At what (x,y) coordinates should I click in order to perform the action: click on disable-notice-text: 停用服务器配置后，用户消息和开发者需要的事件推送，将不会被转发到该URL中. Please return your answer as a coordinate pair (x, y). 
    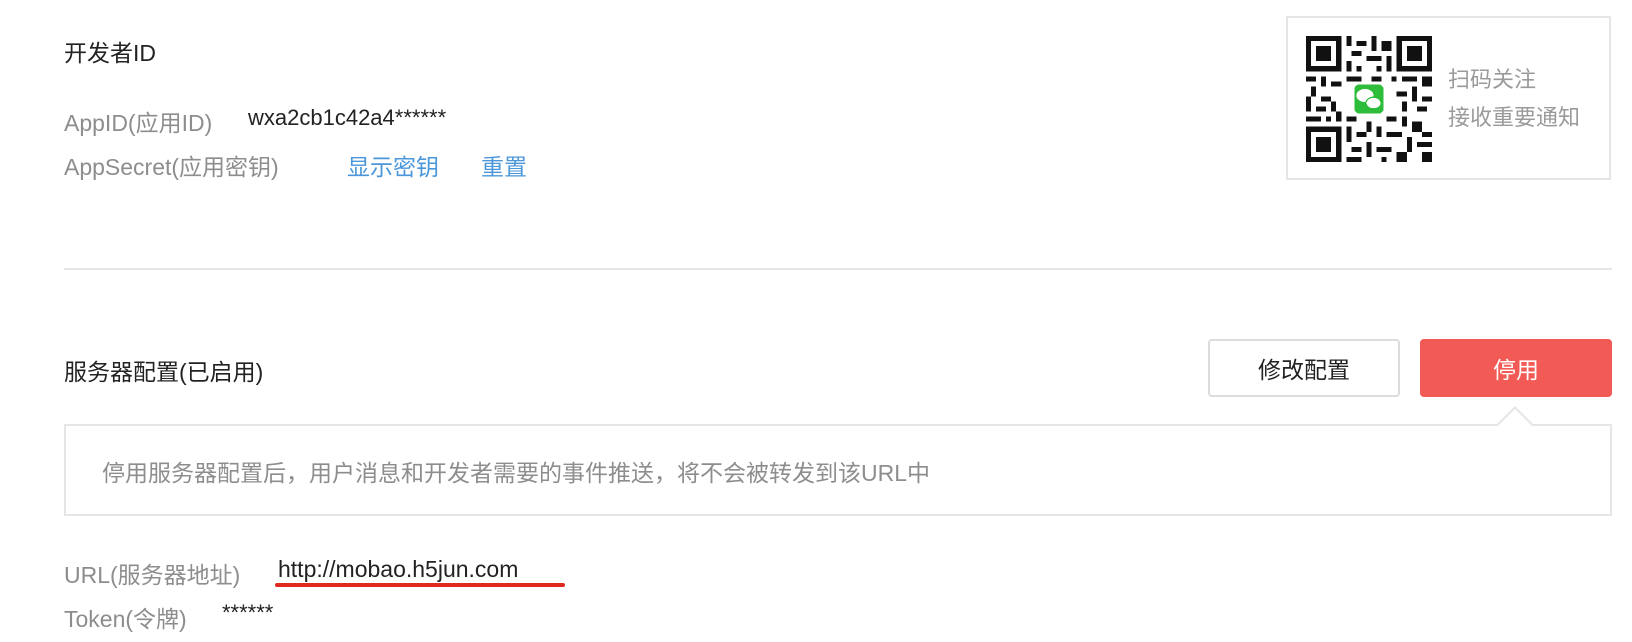
    Looking at the image, I should click on (516, 473).